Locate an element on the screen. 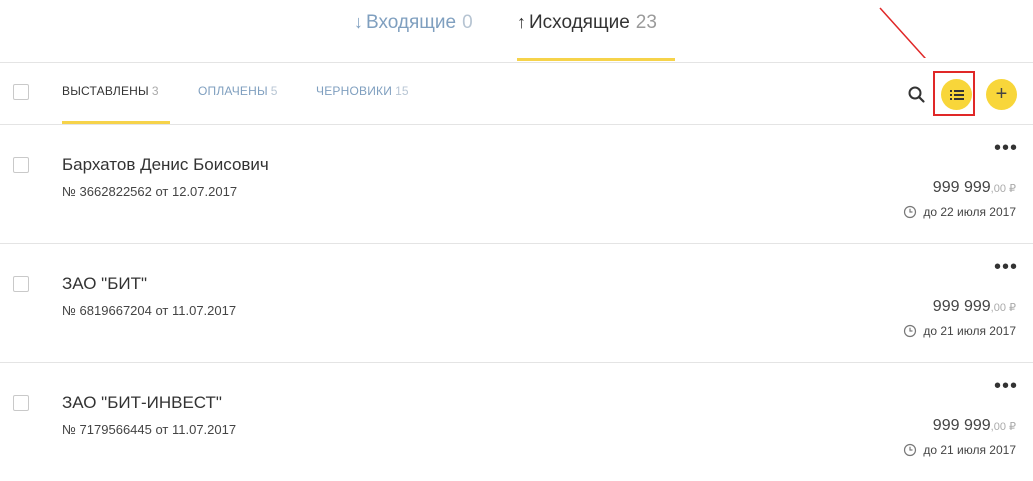 This screenshot has width=1033, height=481. select-all-checkbox is located at coordinates (21, 92).